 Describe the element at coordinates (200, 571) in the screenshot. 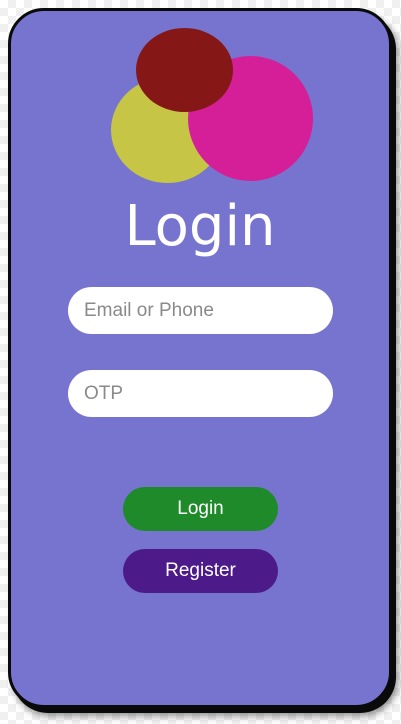

I see `register-button: Register` at that location.